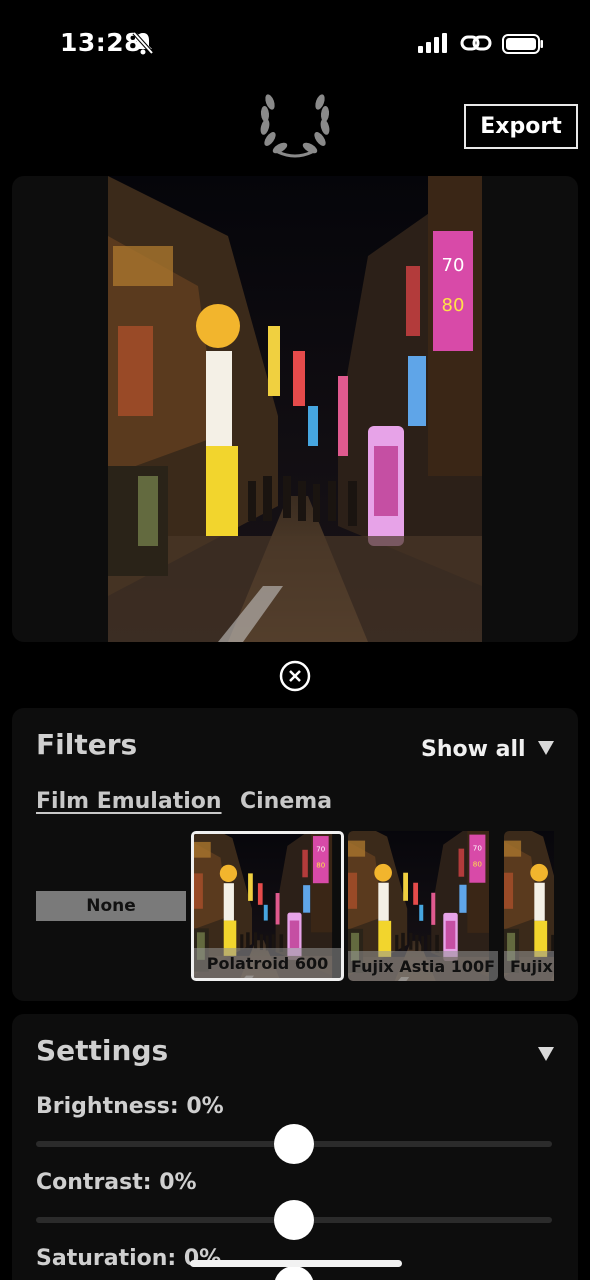 This screenshot has width=590, height=1280. I want to click on filter-label: Polatroid 600, so click(267, 963).